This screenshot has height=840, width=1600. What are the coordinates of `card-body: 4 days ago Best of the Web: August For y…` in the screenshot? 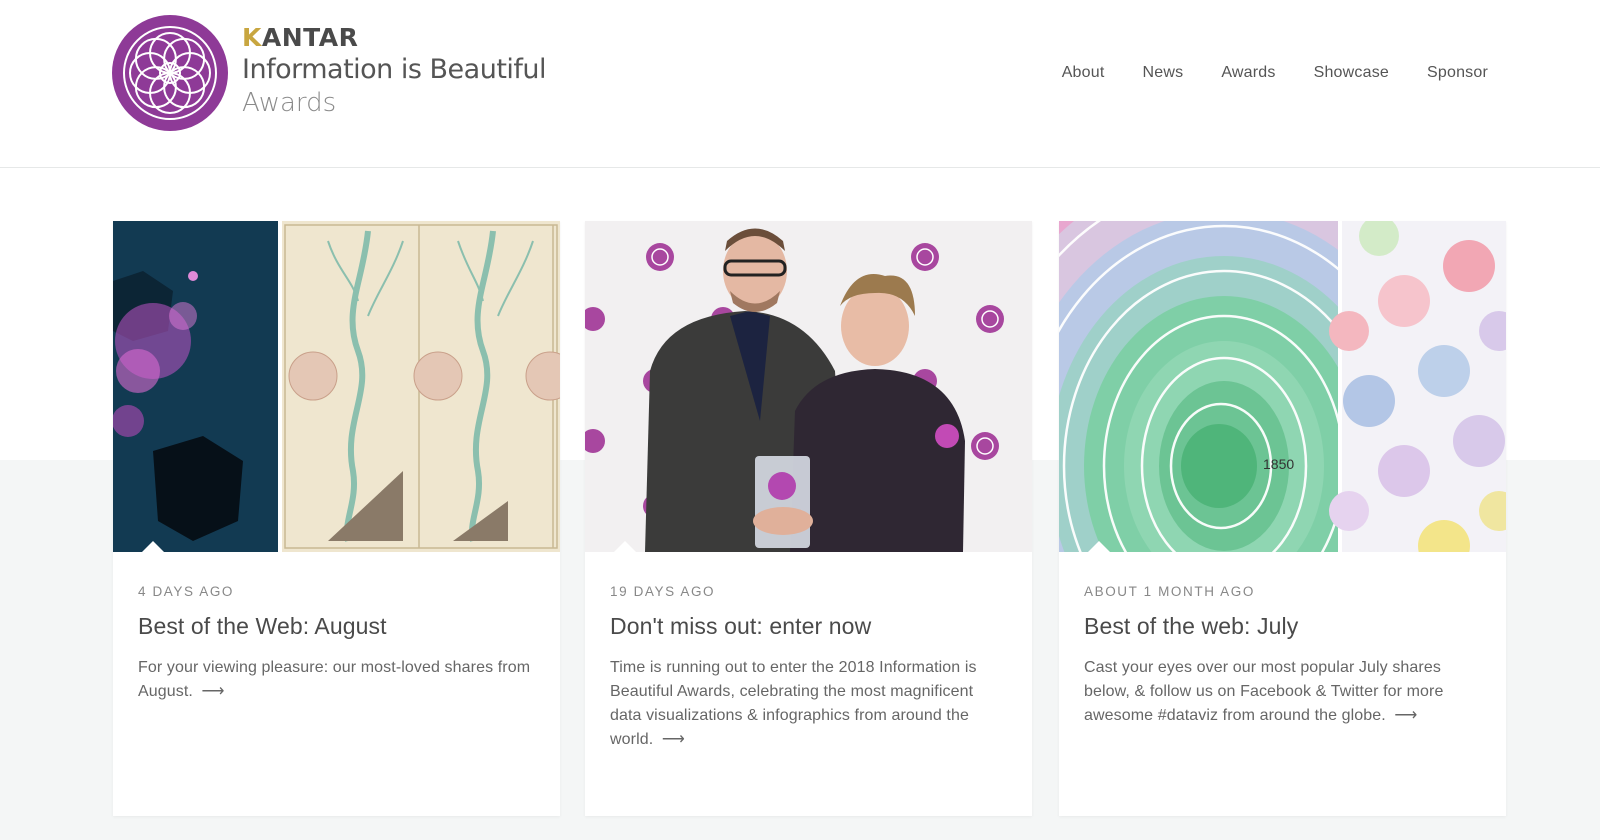 It's located at (336, 628).